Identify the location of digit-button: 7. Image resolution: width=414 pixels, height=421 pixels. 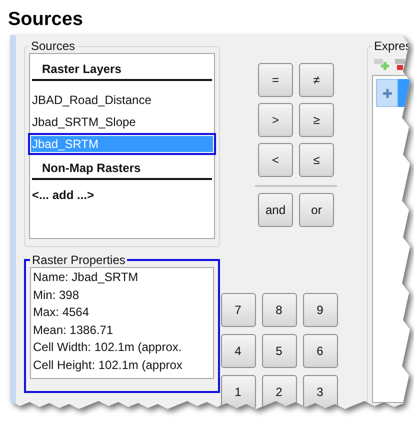
(238, 310).